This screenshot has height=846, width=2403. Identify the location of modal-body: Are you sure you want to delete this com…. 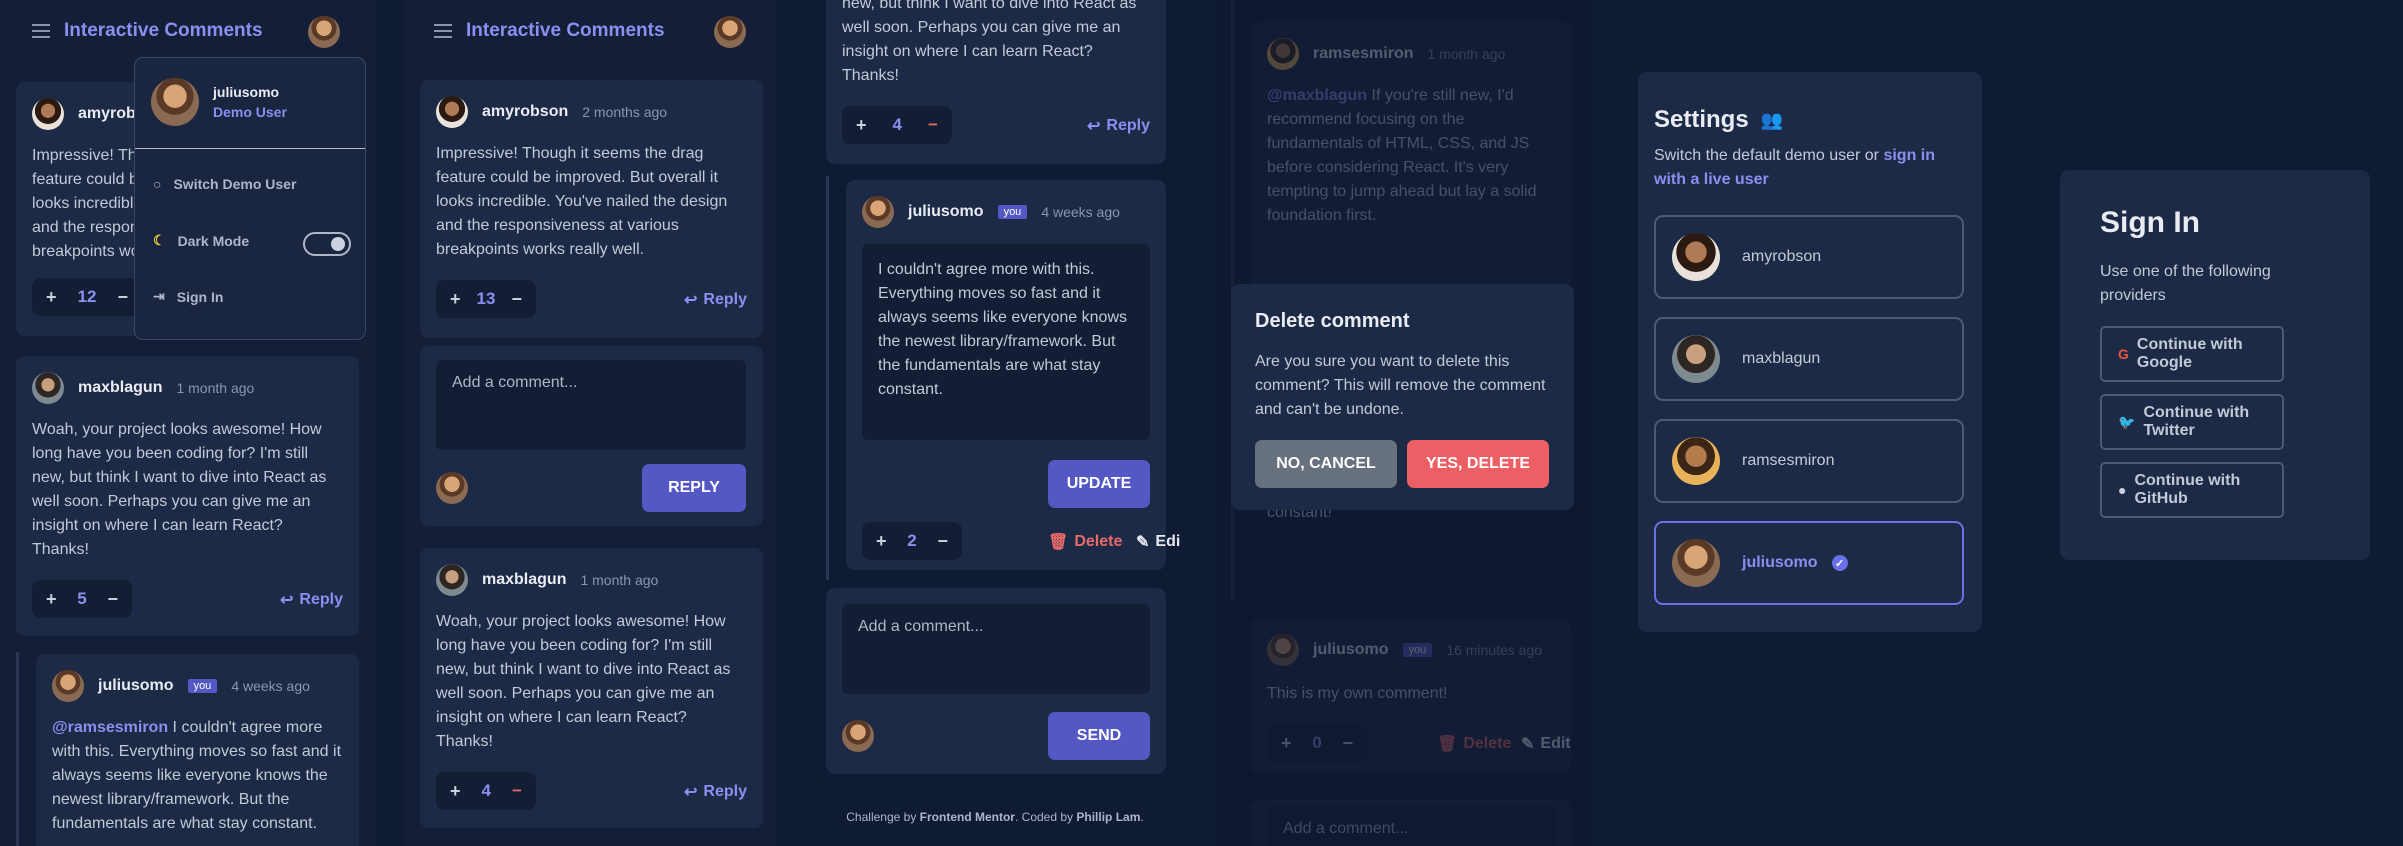
(1400, 385).